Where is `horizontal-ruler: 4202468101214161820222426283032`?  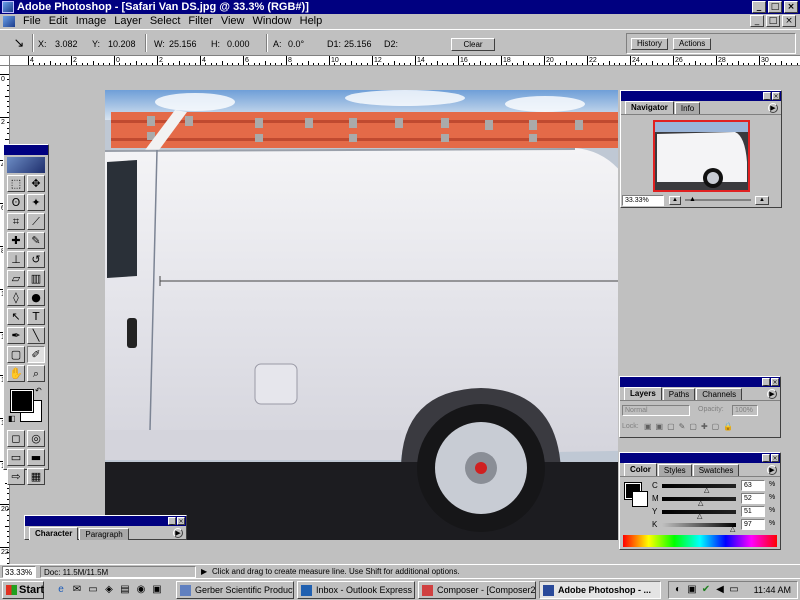 horizontal-ruler: 4202468101214161820222426283032 is located at coordinates (405, 61).